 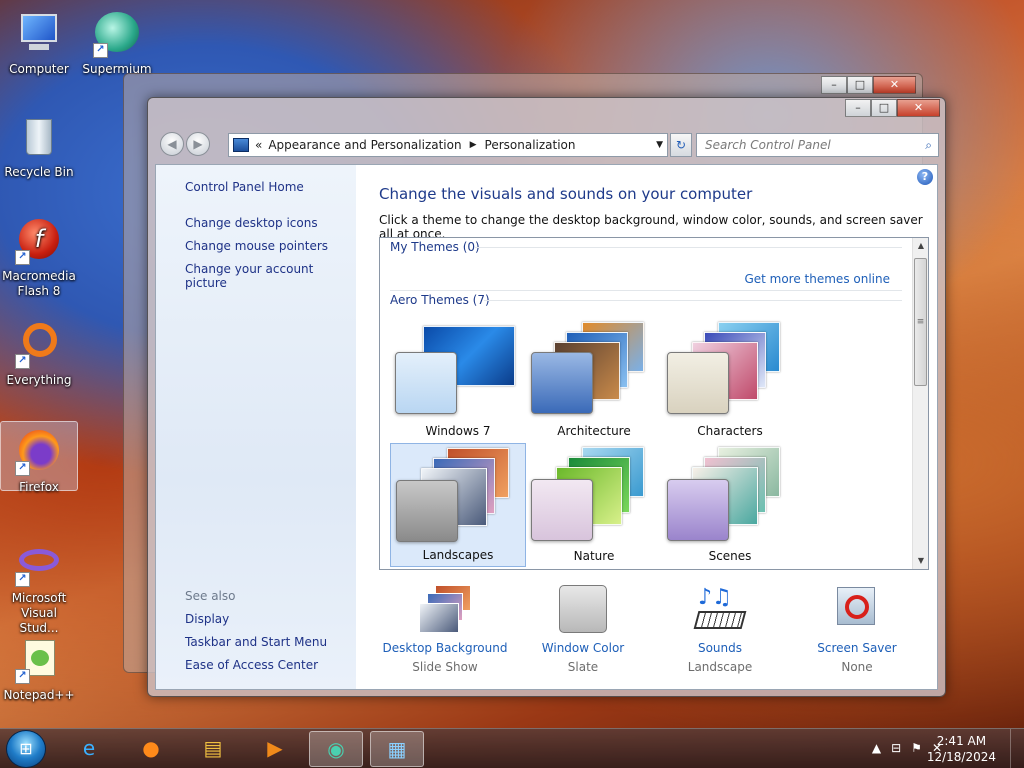 I want to click on supermium-taskbar-icon: ◉, so click(x=336, y=749).